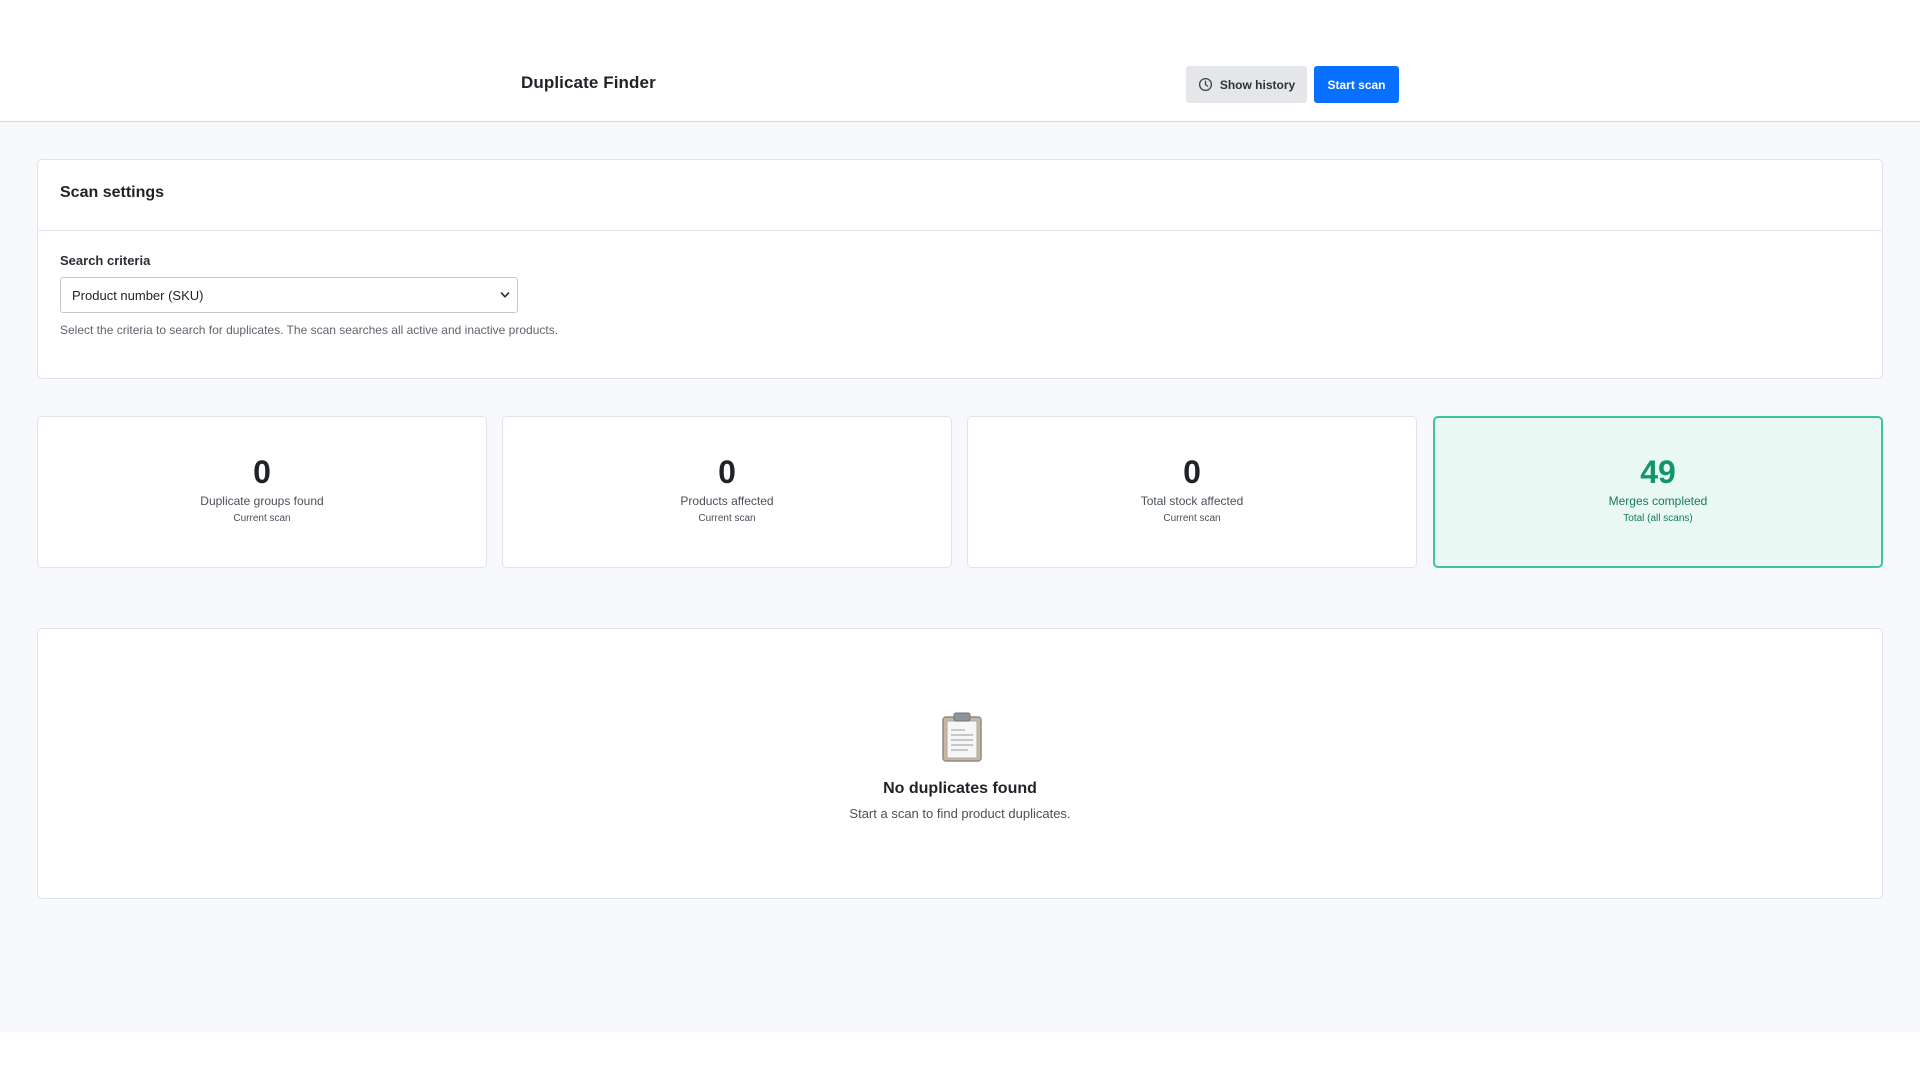 The image size is (1920, 1080). Describe the element at coordinates (1658, 501) in the screenshot. I see `stat-label: Merges completed` at that location.